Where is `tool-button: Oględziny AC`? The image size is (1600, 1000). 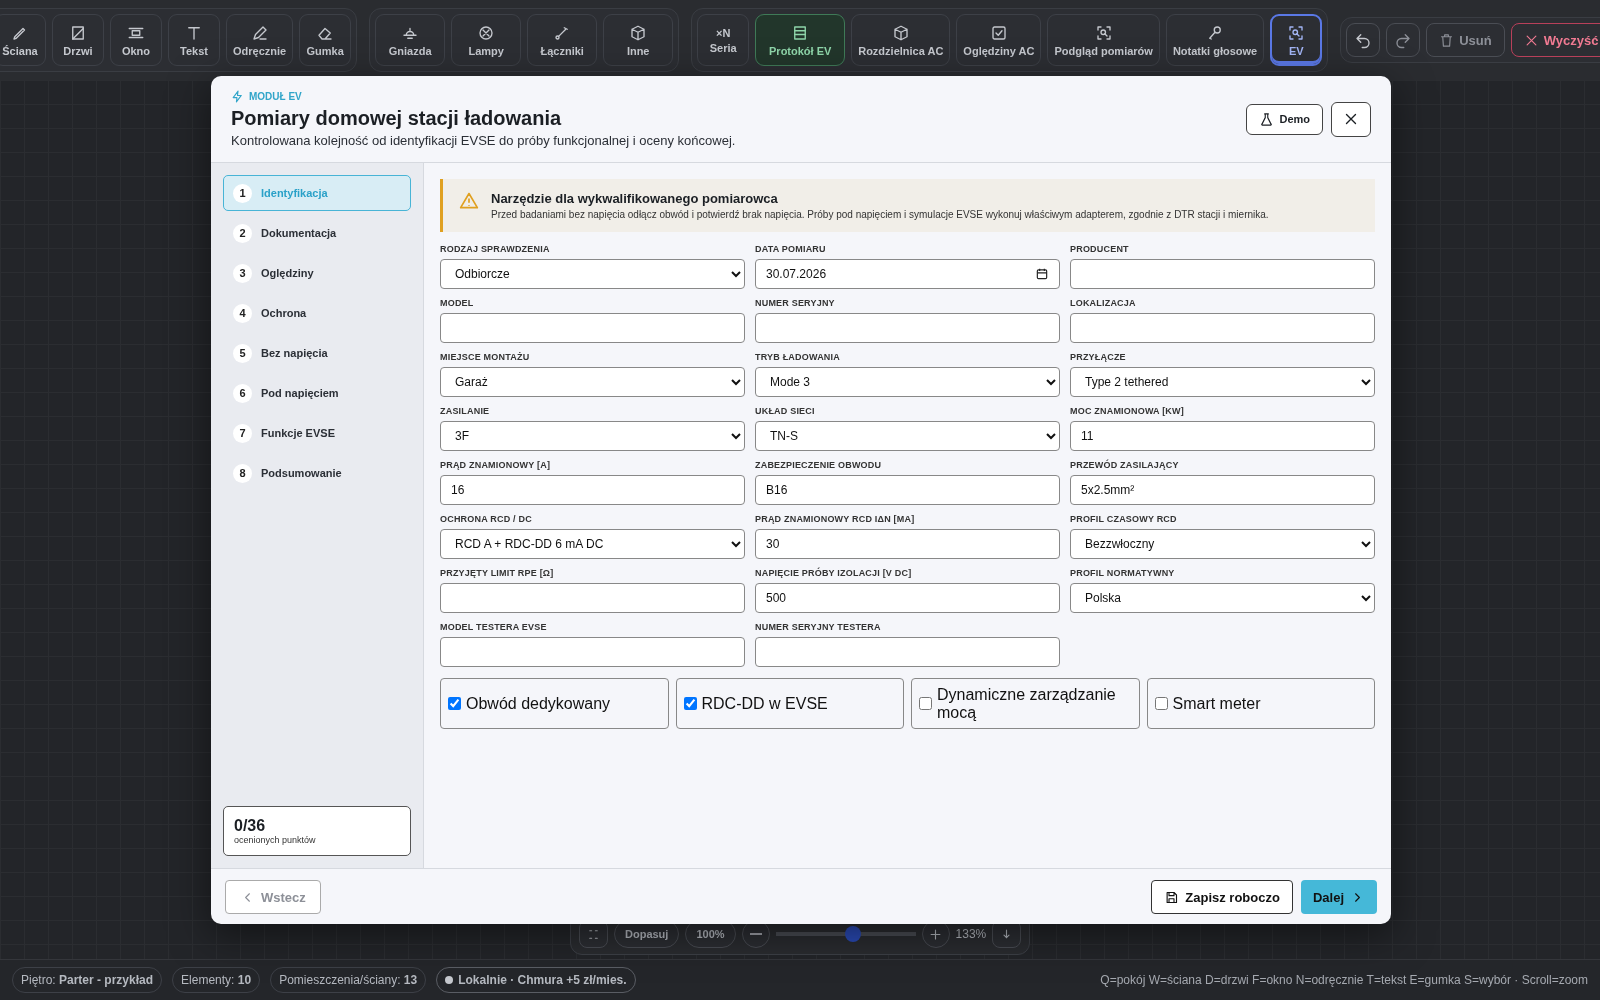 tool-button: Oględziny AC is located at coordinates (999, 40).